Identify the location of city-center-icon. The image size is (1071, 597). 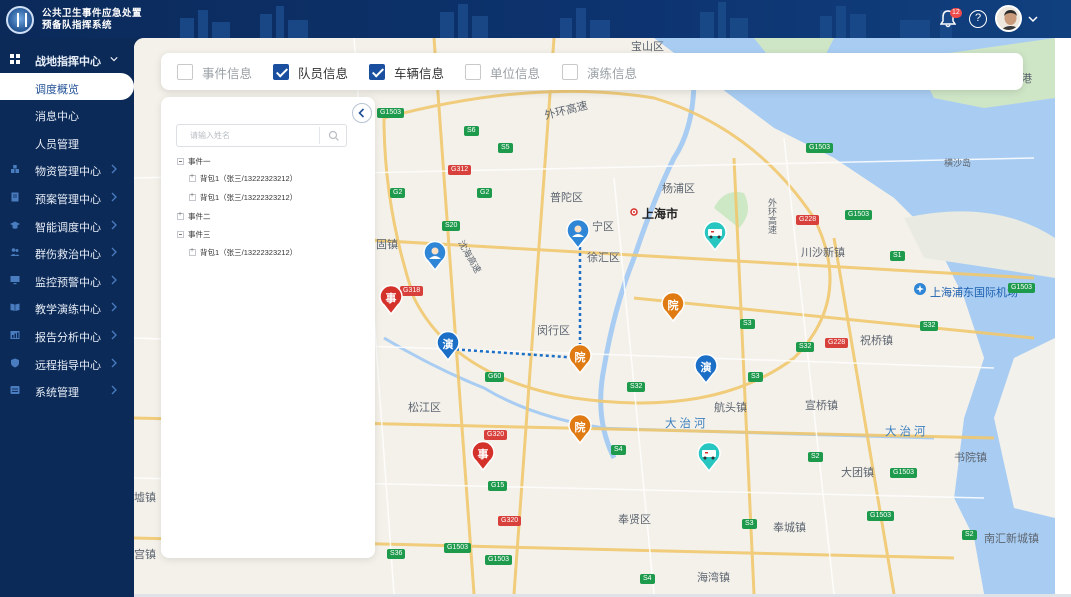
(634, 212).